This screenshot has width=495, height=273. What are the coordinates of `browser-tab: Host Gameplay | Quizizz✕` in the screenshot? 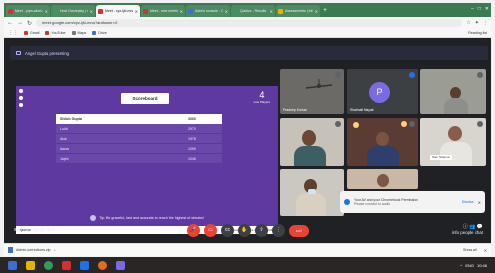 It's located at (73, 11).